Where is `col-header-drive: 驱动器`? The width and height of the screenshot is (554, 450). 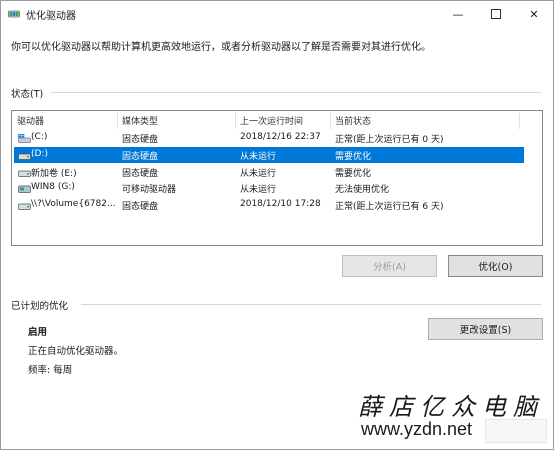 col-header-drive: 驱动器 is located at coordinates (30, 120).